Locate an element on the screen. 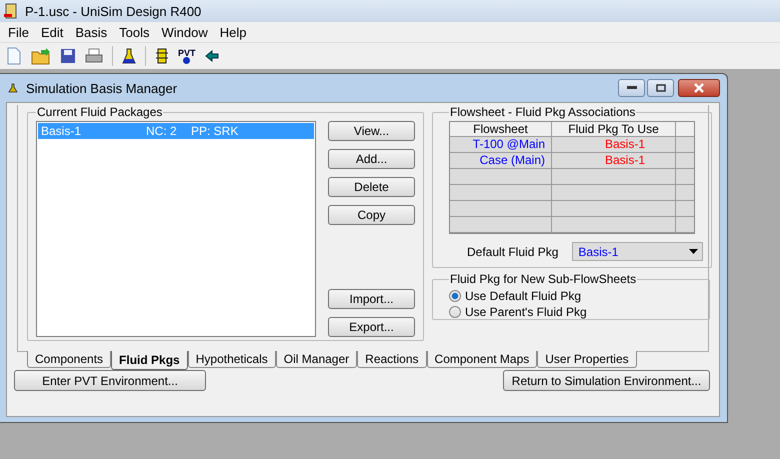  table-cell: Case (Main) is located at coordinates (501, 160).